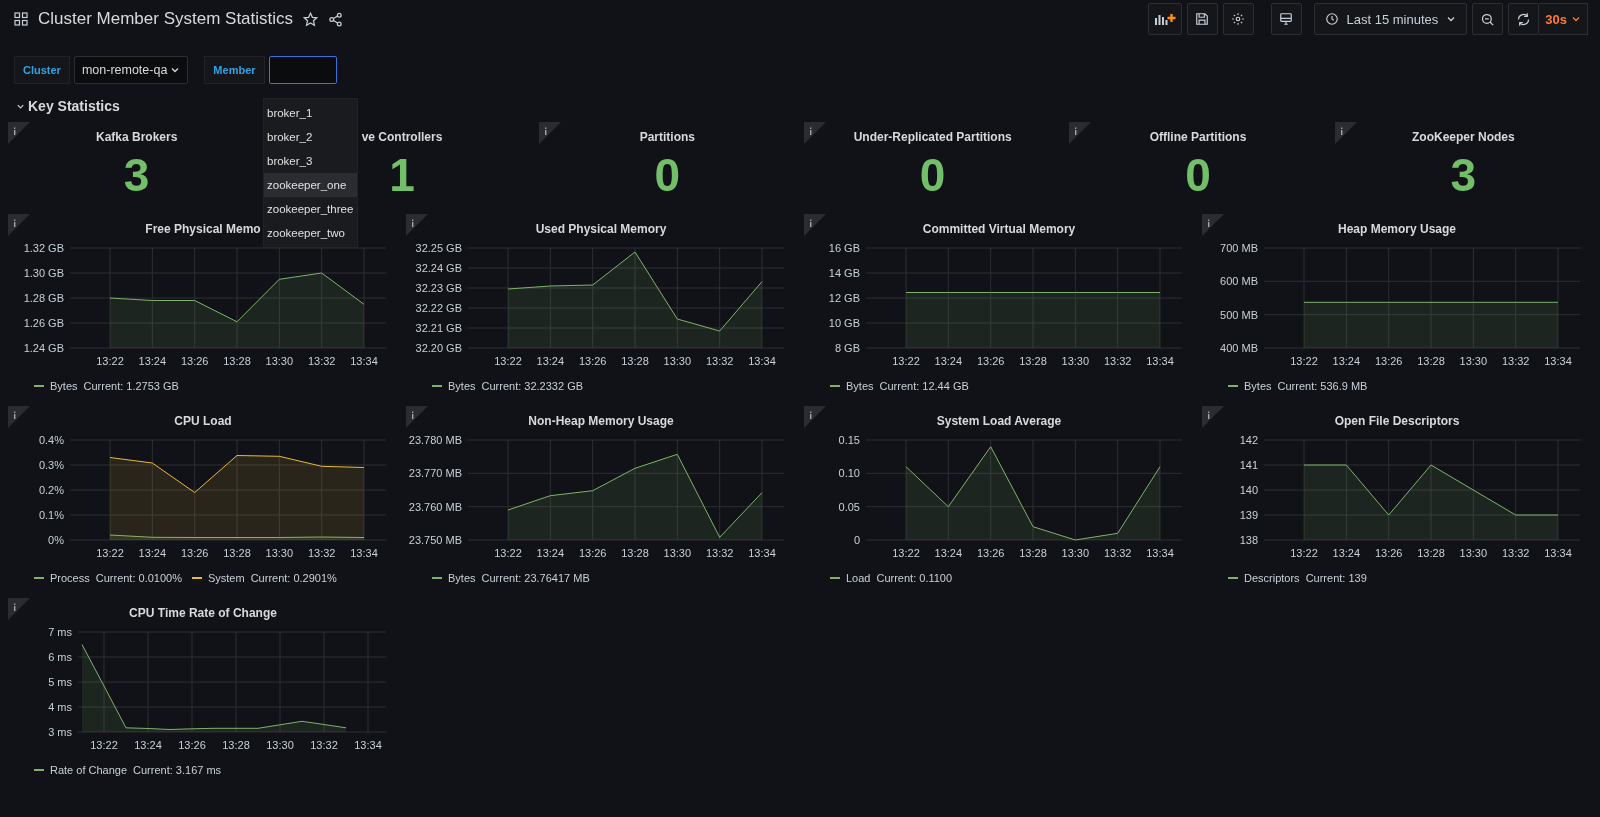 The height and width of the screenshot is (817, 1600). Describe the element at coordinates (311, 19) in the screenshot. I see `star-icon` at that location.